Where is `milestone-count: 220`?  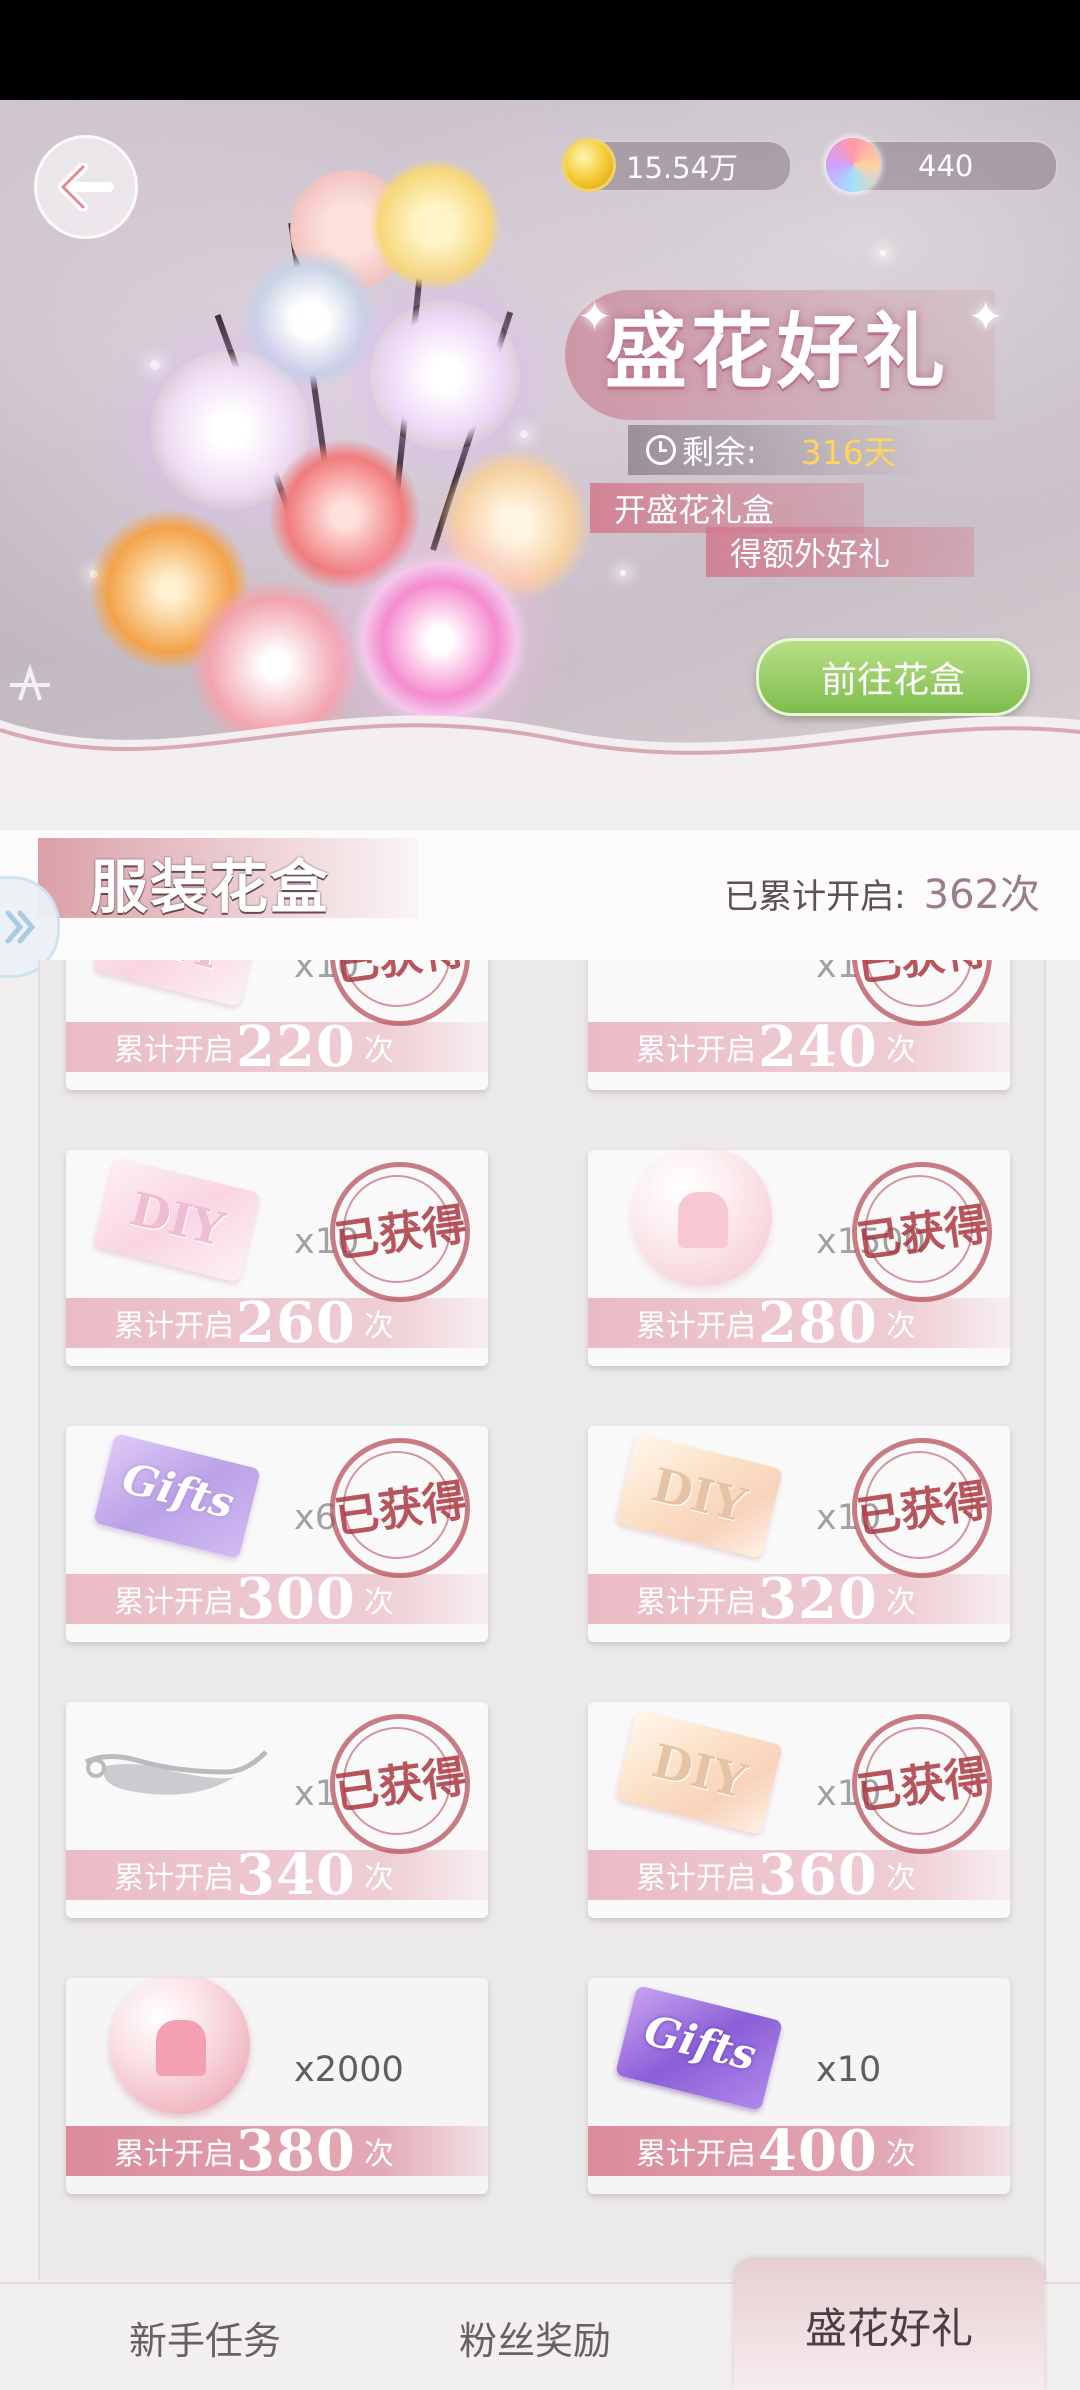 milestone-count: 220 is located at coordinates (296, 1047).